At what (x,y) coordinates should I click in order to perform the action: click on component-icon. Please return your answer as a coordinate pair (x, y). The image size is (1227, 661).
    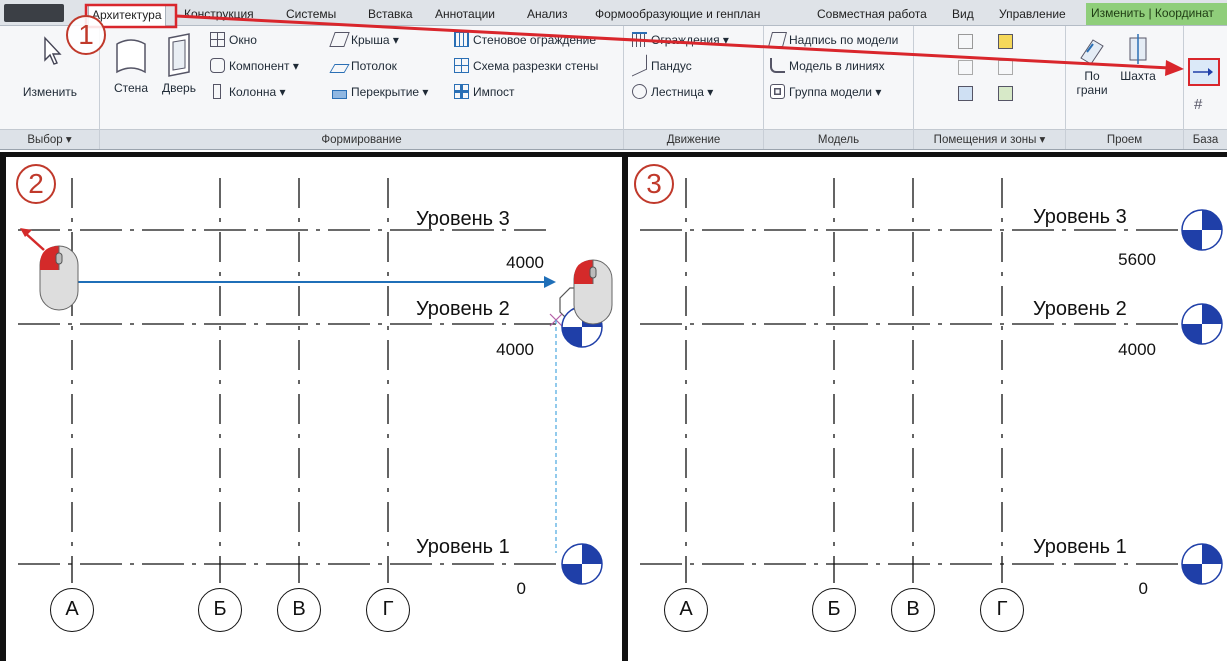
    Looking at the image, I should click on (217, 65).